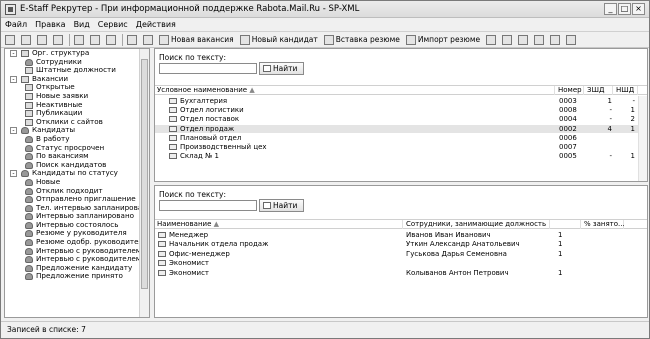  What do you see at coordinates (162, 263) in the screenshot?
I see `position-icon` at bounding box center [162, 263].